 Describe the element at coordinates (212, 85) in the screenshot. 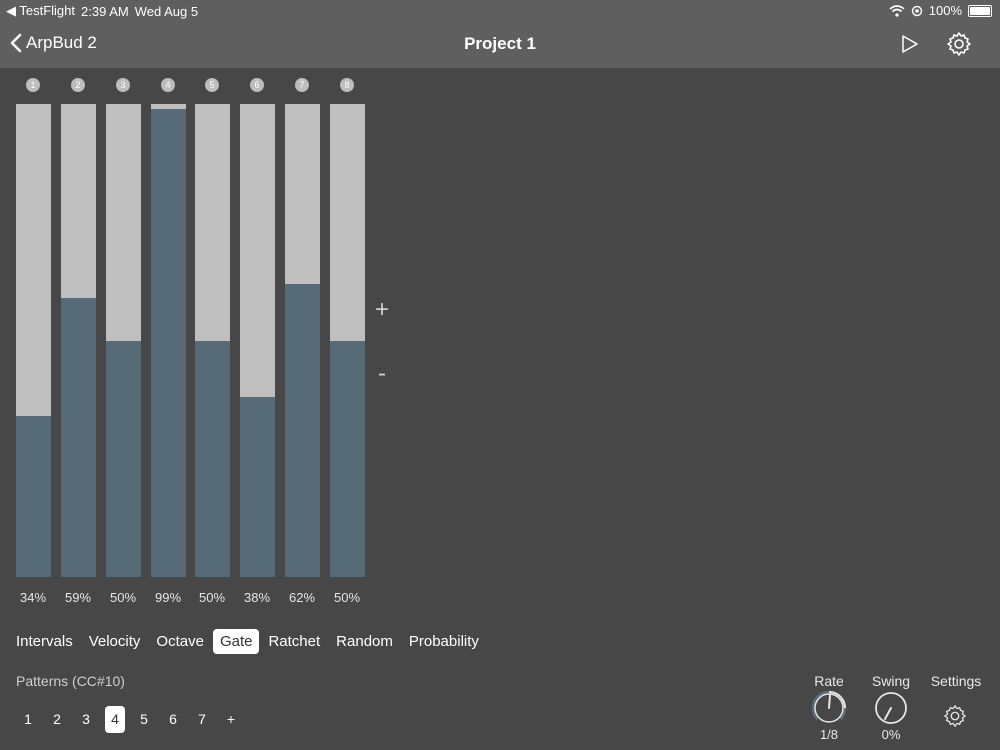

I see `step-badge: 5` at that location.